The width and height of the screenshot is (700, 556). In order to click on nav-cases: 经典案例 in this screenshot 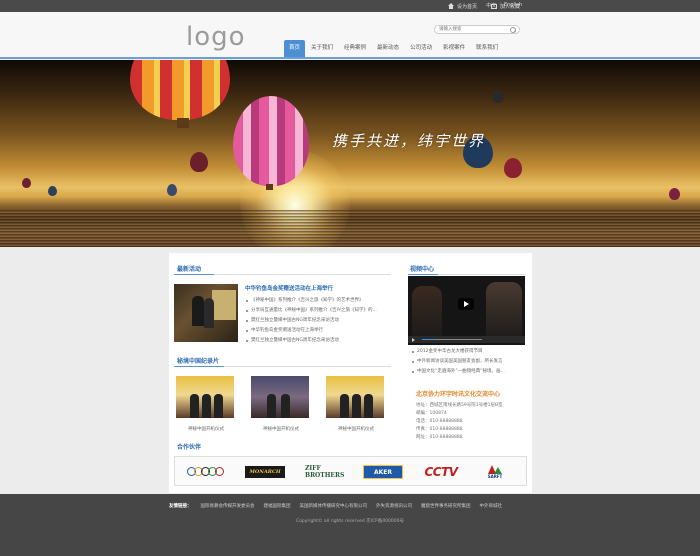, I will do `click(355, 48)`.